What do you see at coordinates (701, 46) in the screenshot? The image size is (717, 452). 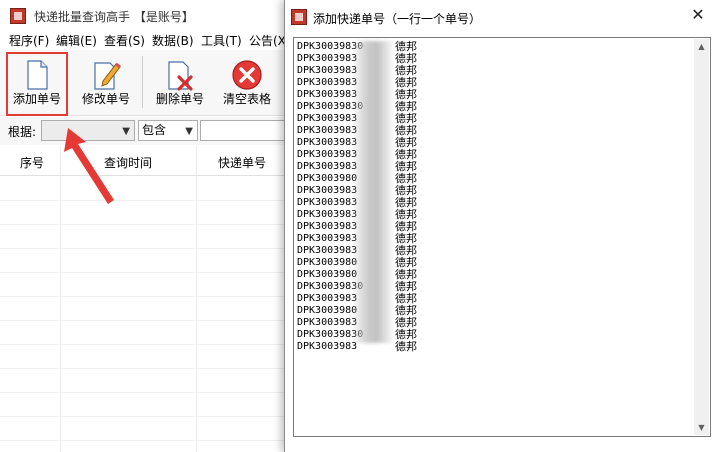 I see `scroll-up-icon: ▲` at bounding box center [701, 46].